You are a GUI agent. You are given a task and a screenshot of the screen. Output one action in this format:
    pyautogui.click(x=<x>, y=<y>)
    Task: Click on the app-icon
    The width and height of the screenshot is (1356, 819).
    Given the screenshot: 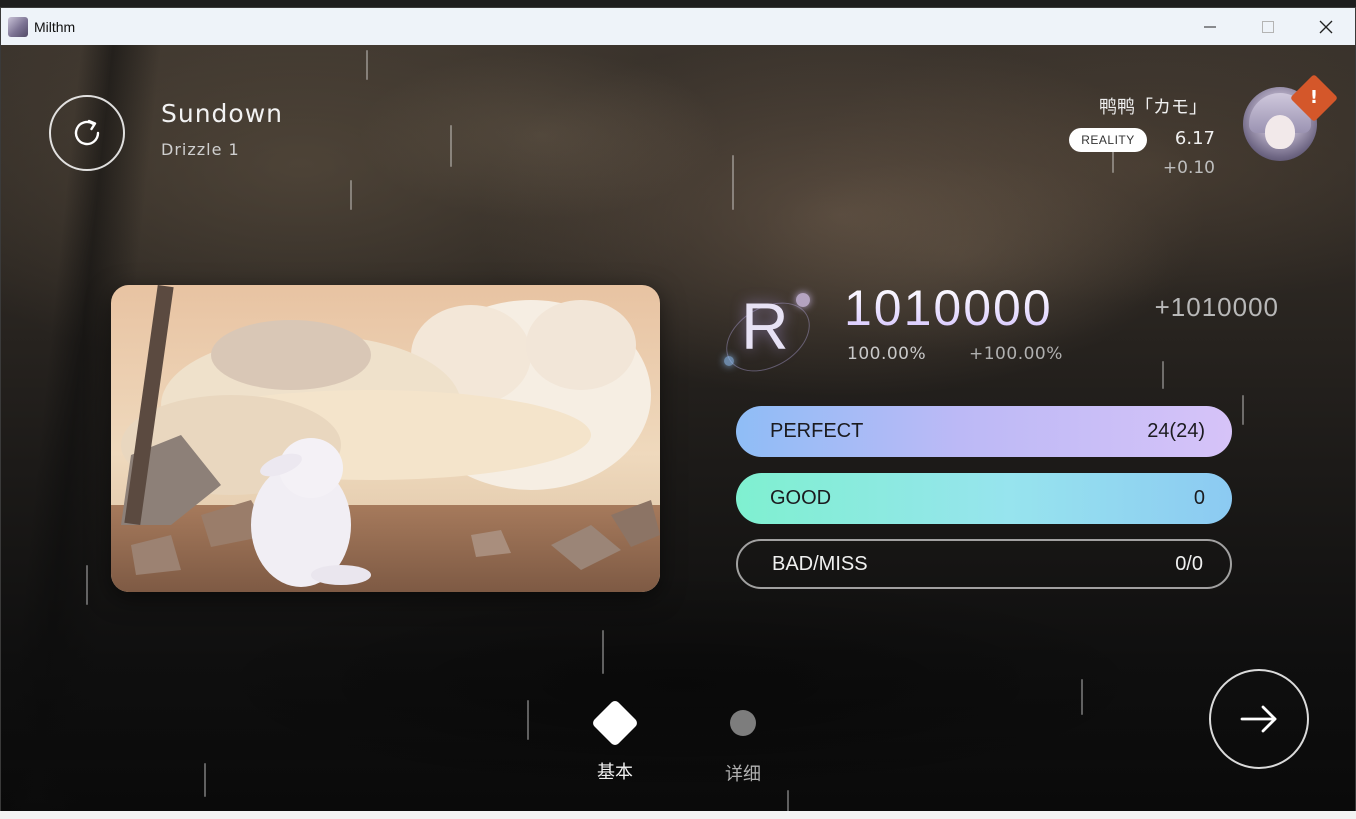 What is the action you would take?
    pyautogui.click(x=18, y=26)
    